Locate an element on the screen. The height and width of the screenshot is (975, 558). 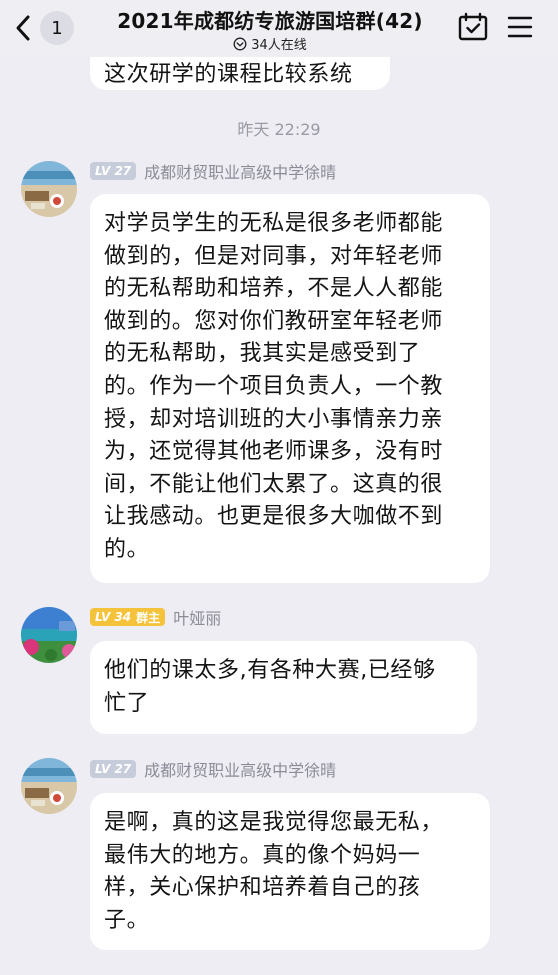
message-line: 最伟大的地方。真的像个妈妈一 is located at coordinates (262, 855).